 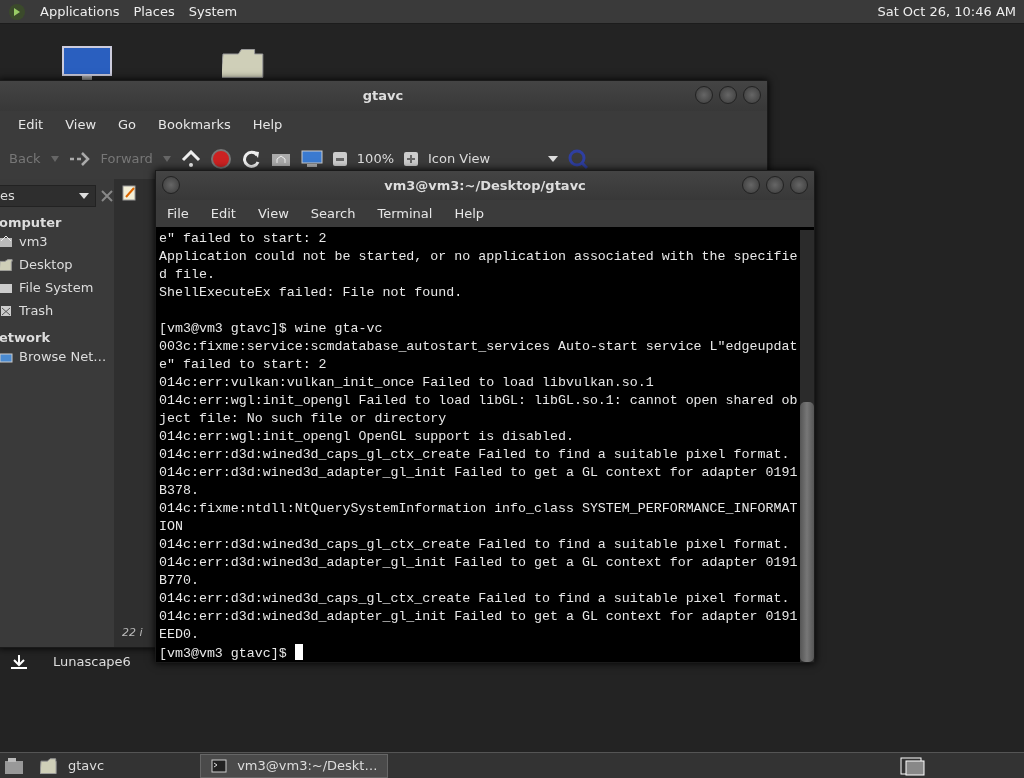 What do you see at coordinates (48, 196) in the screenshot?
I see `sidebar-selector: es` at bounding box center [48, 196].